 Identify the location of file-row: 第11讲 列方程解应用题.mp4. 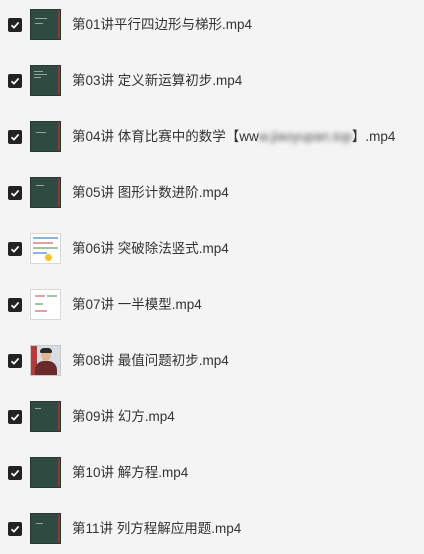
(212, 529).